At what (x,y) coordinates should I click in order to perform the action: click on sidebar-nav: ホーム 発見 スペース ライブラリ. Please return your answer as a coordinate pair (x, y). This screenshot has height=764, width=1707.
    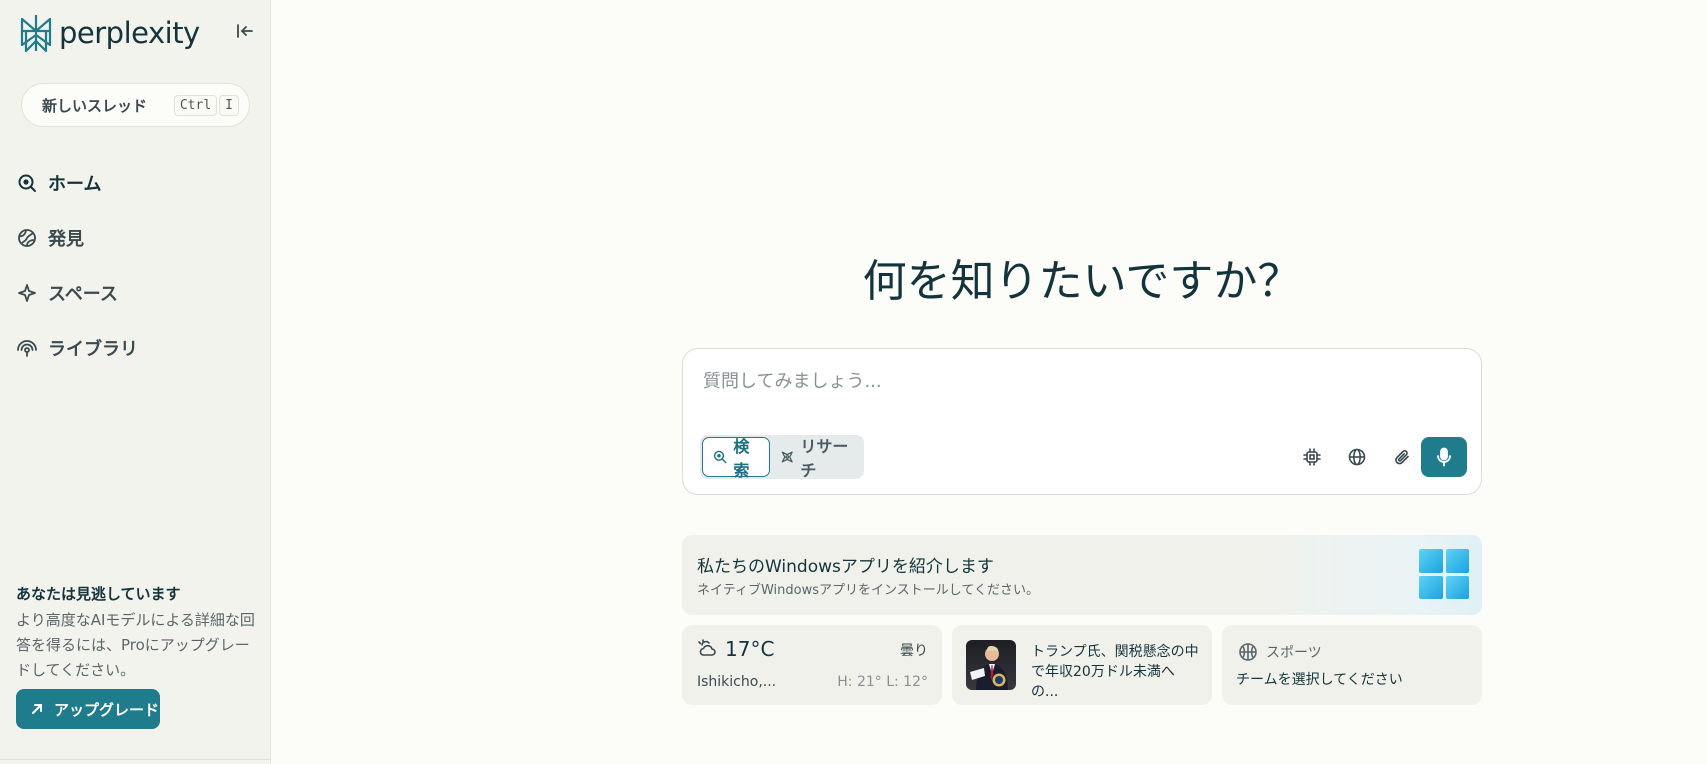
    Looking at the image, I should click on (136, 265).